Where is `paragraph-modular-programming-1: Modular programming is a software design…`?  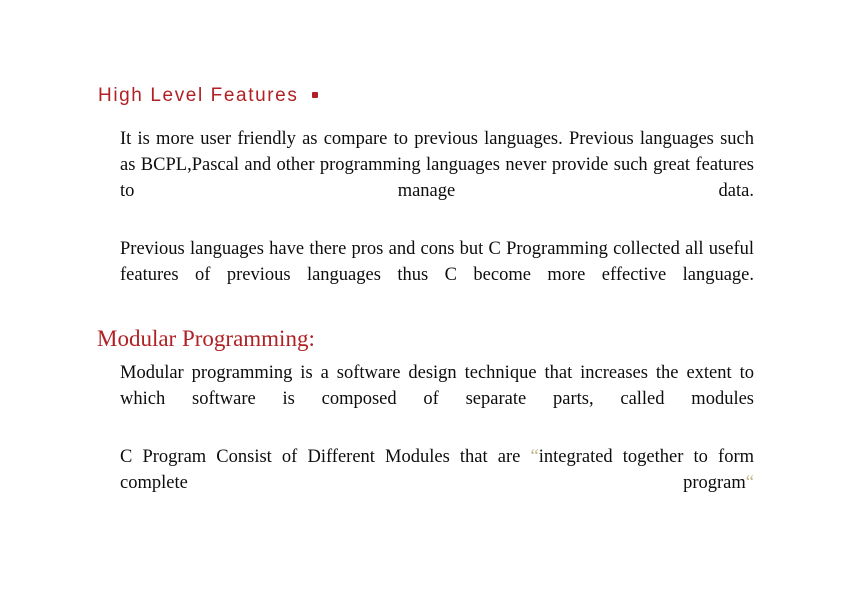 paragraph-modular-programming-1: Modular programming is a software design… is located at coordinates (437, 399).